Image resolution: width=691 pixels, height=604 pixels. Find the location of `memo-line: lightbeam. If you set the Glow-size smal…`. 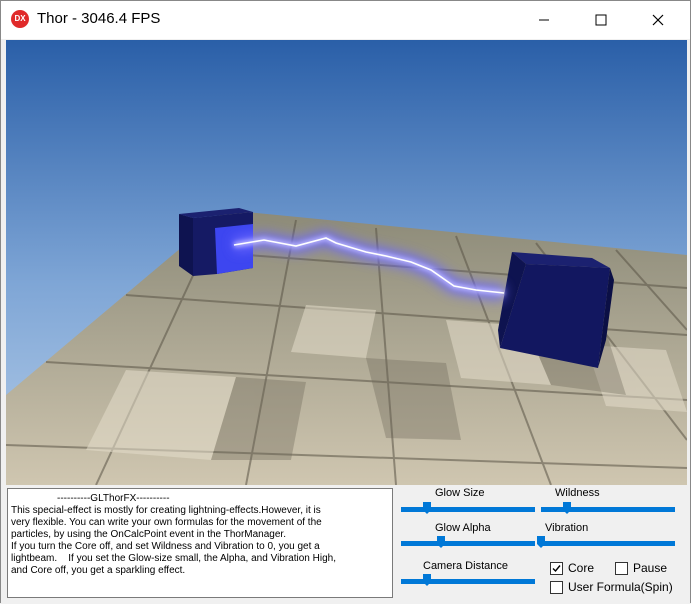

memo-line: lightbeam. If you set the Glow-size smal… is located at coordinates (173, 558).